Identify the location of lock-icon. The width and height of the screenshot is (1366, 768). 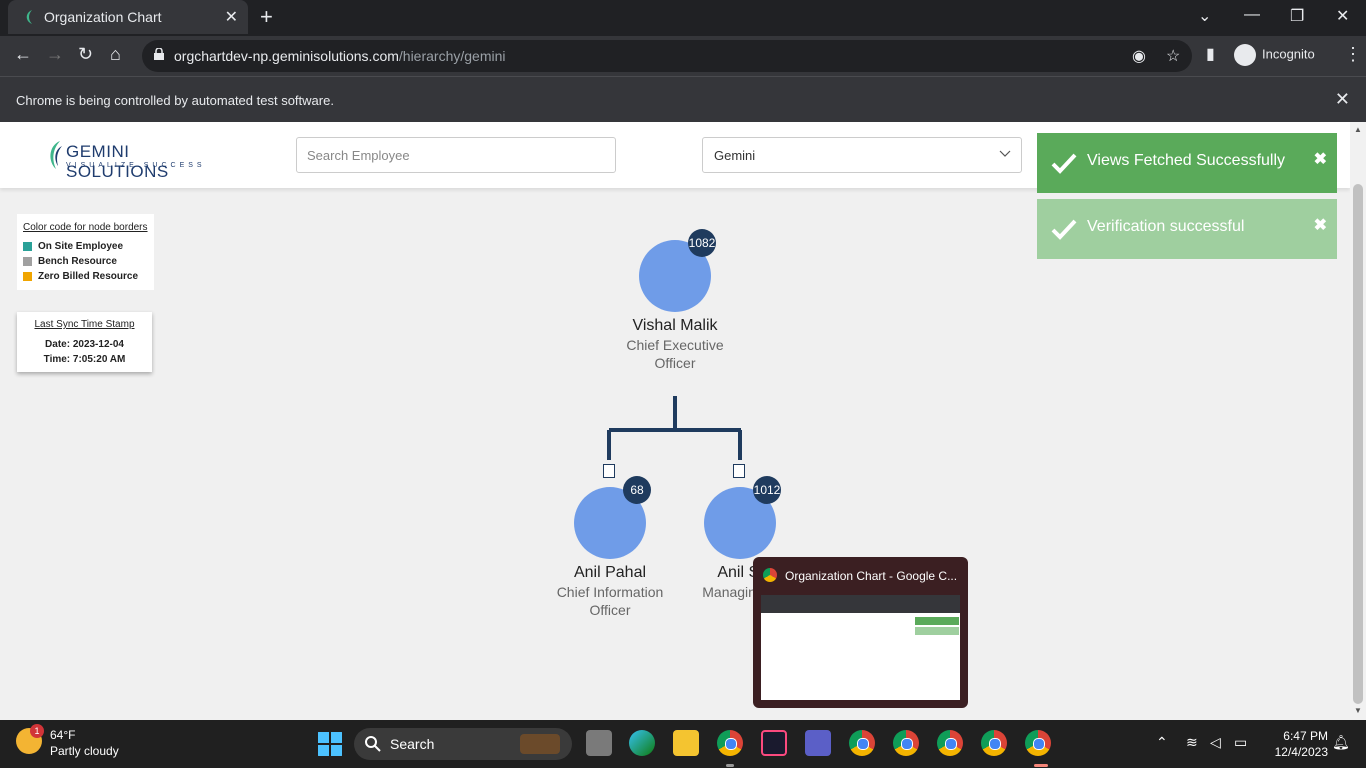
(159, 54).